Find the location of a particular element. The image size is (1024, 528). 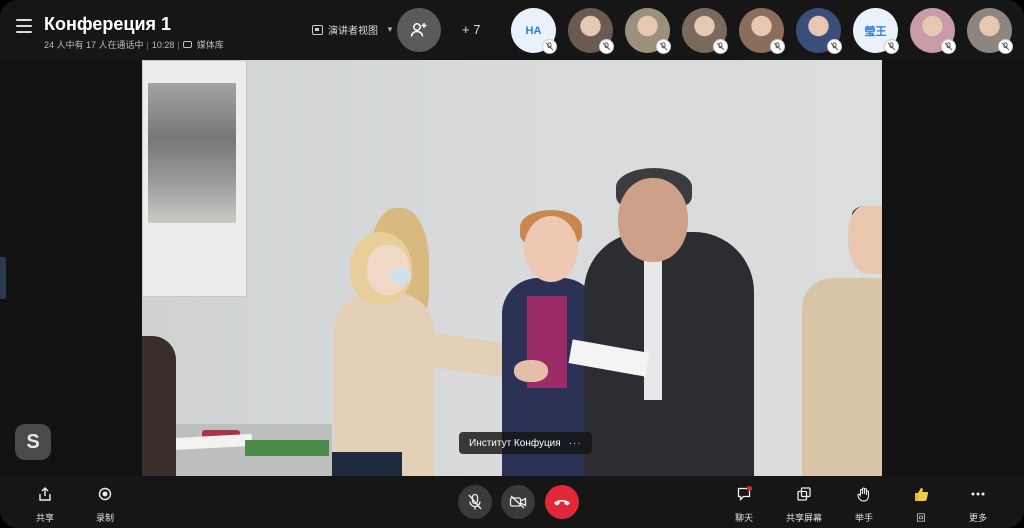

end-call-button is located at coordinates (562, 502).